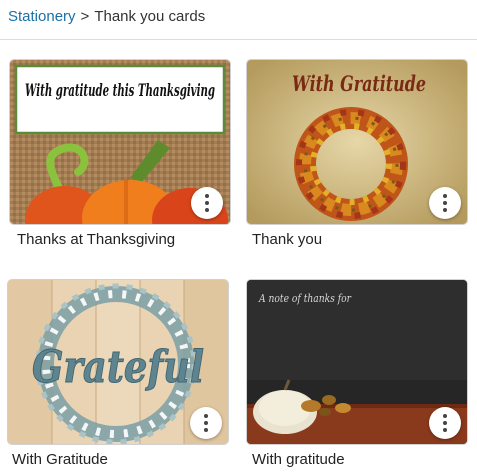  Describe the element at coordinates (96, 240) in the screenshot. I see `card-caption: Thanks at Thanksgiving` at that location.